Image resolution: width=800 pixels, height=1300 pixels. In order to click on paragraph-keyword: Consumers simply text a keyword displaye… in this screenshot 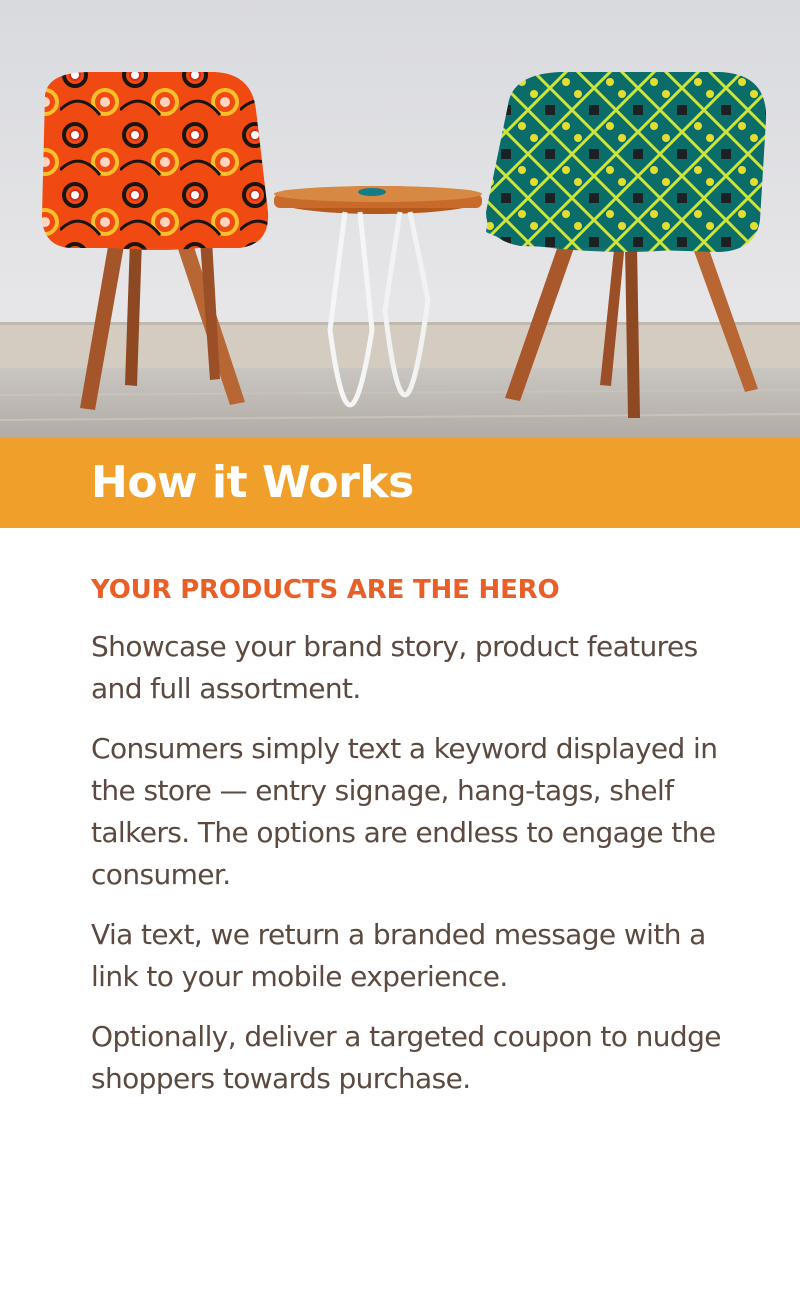, I will do `click(404, 811)`.